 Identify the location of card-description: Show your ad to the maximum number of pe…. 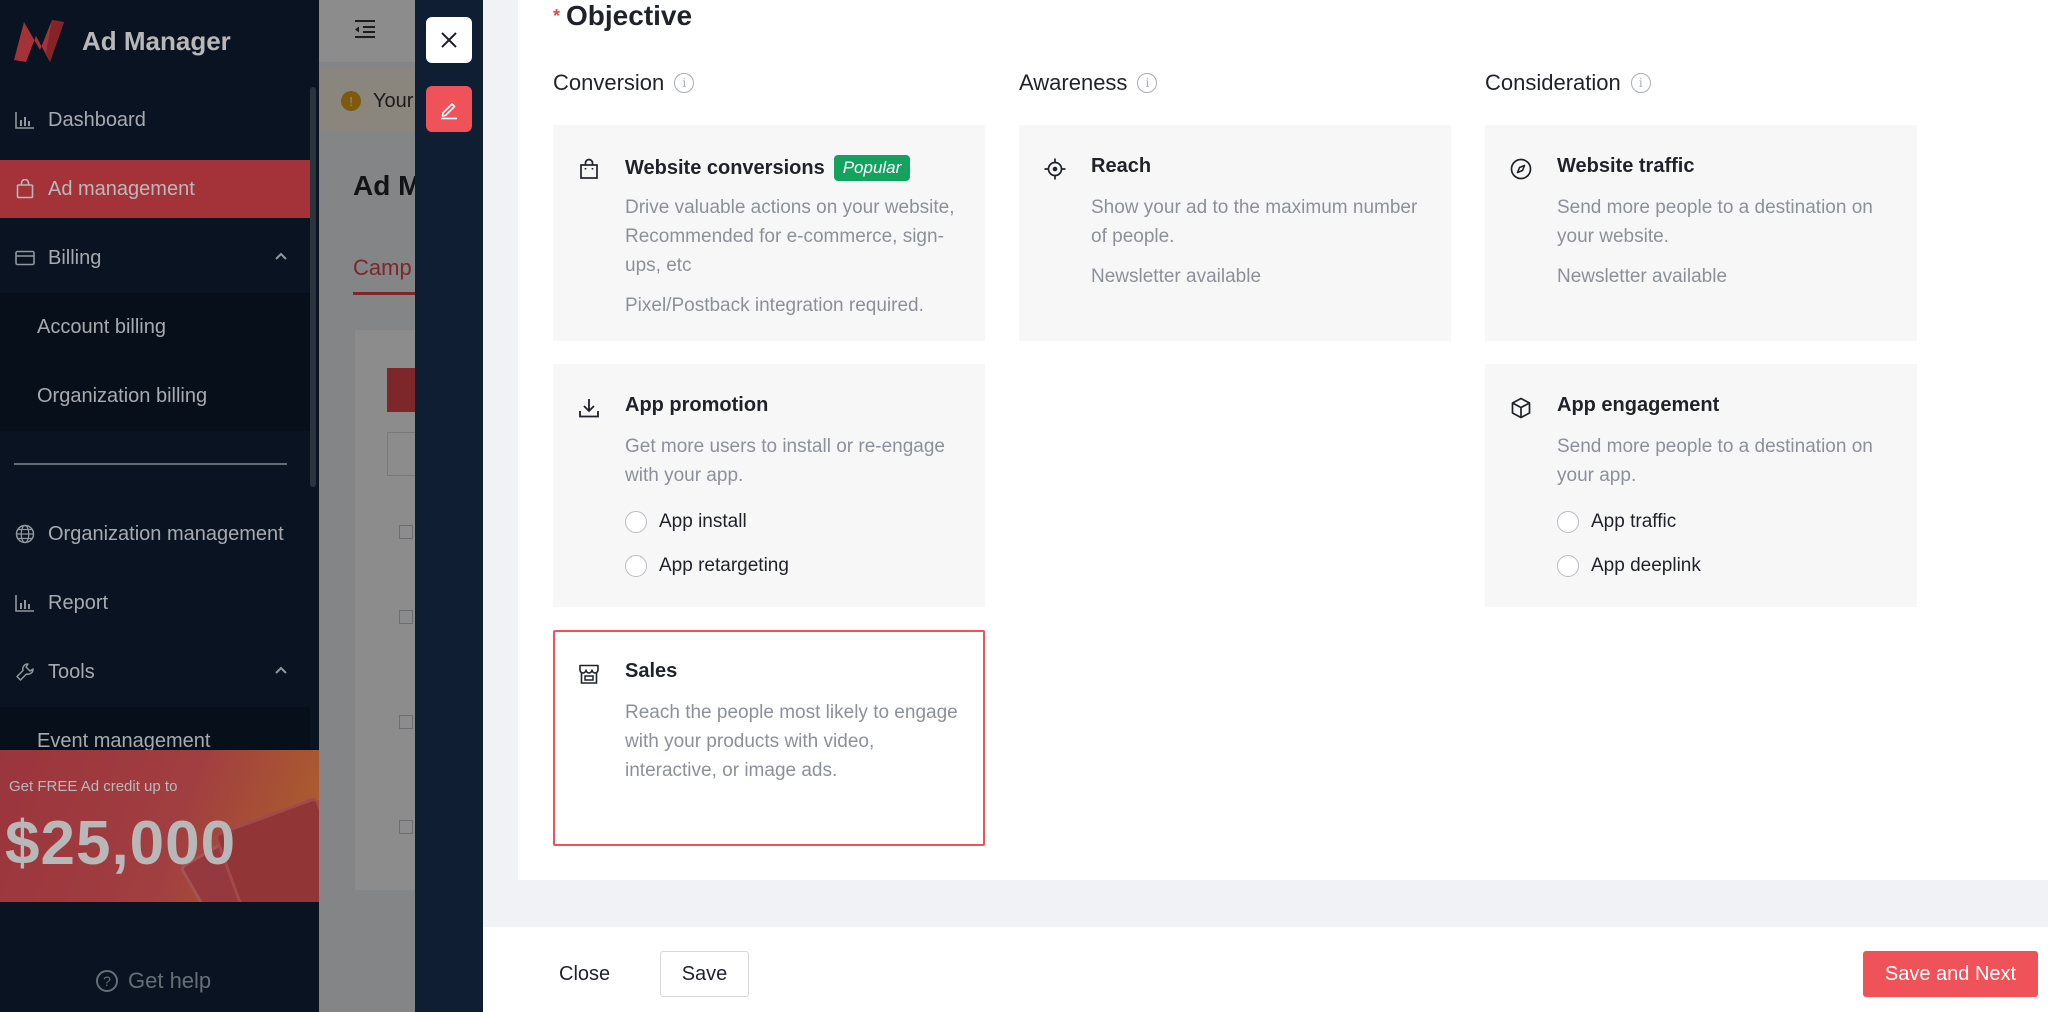
(1254, 222).